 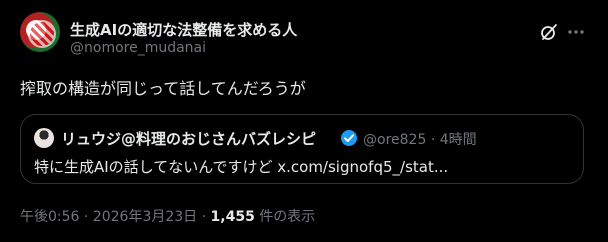 I want to click on post-meta: 午後0:56 · 2026年3月23日 · 1,455 件の表示, so click(x=167, y=216).